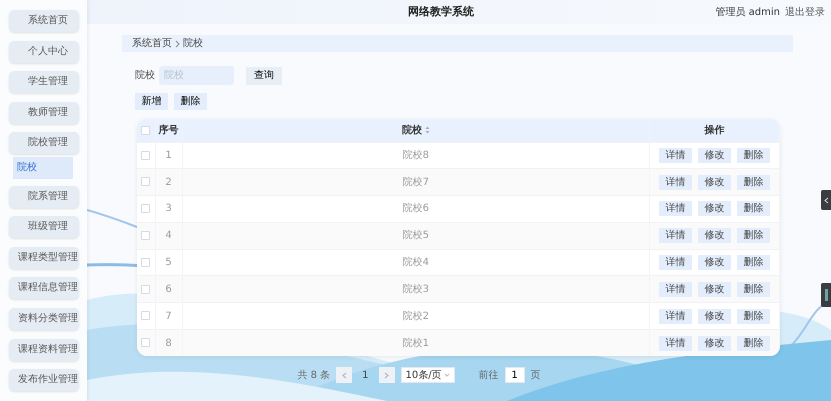 The image size is (831, 401). Describe the element at coordinates (427, 375) in the screenshot. I see `page-size-select: 10条/页` at that location.